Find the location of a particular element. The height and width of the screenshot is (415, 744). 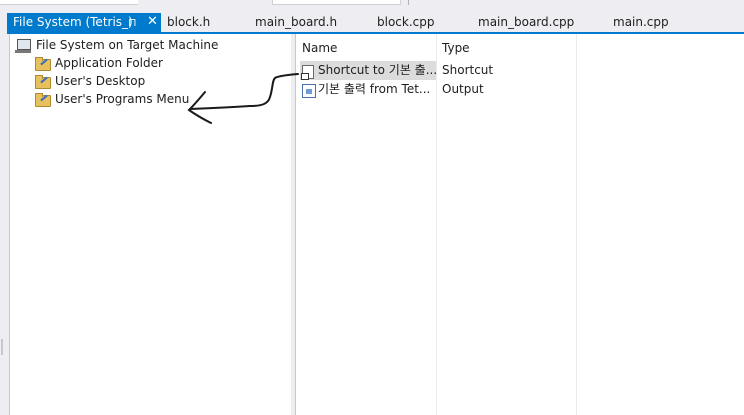

output-icon is located at coordinates (308, 90).